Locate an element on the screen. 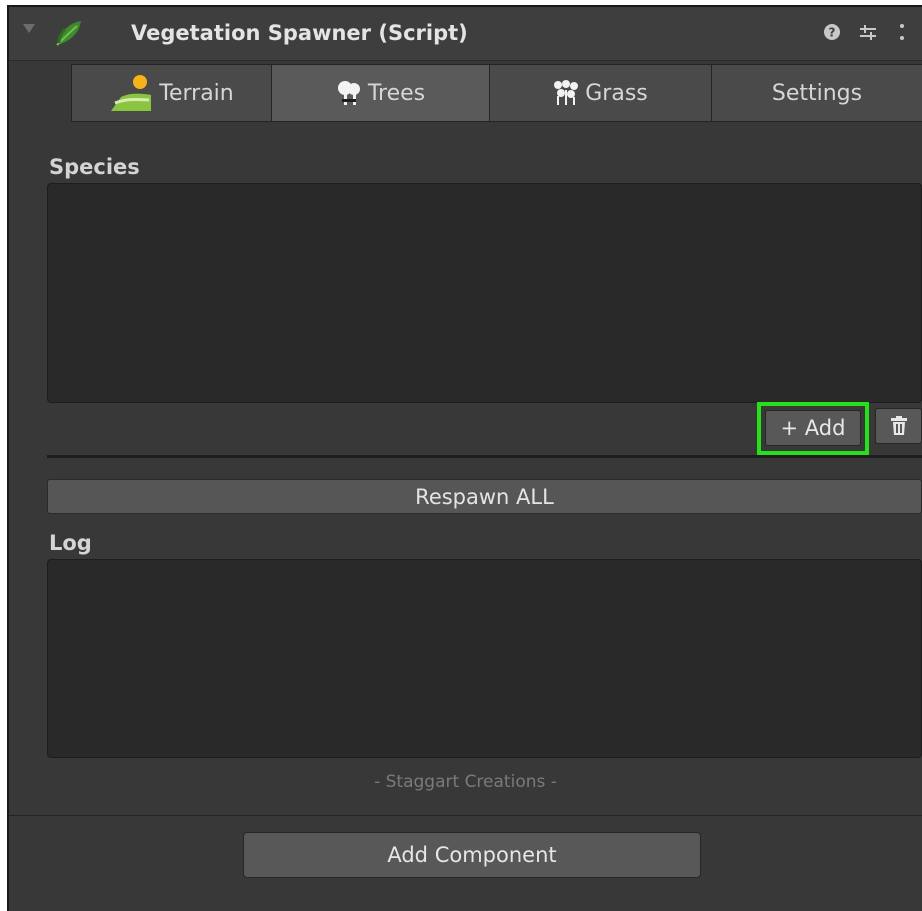 The width and height of the screenshot is (922, 911). tab-settings: Settings is located at coordinates (816, 93).